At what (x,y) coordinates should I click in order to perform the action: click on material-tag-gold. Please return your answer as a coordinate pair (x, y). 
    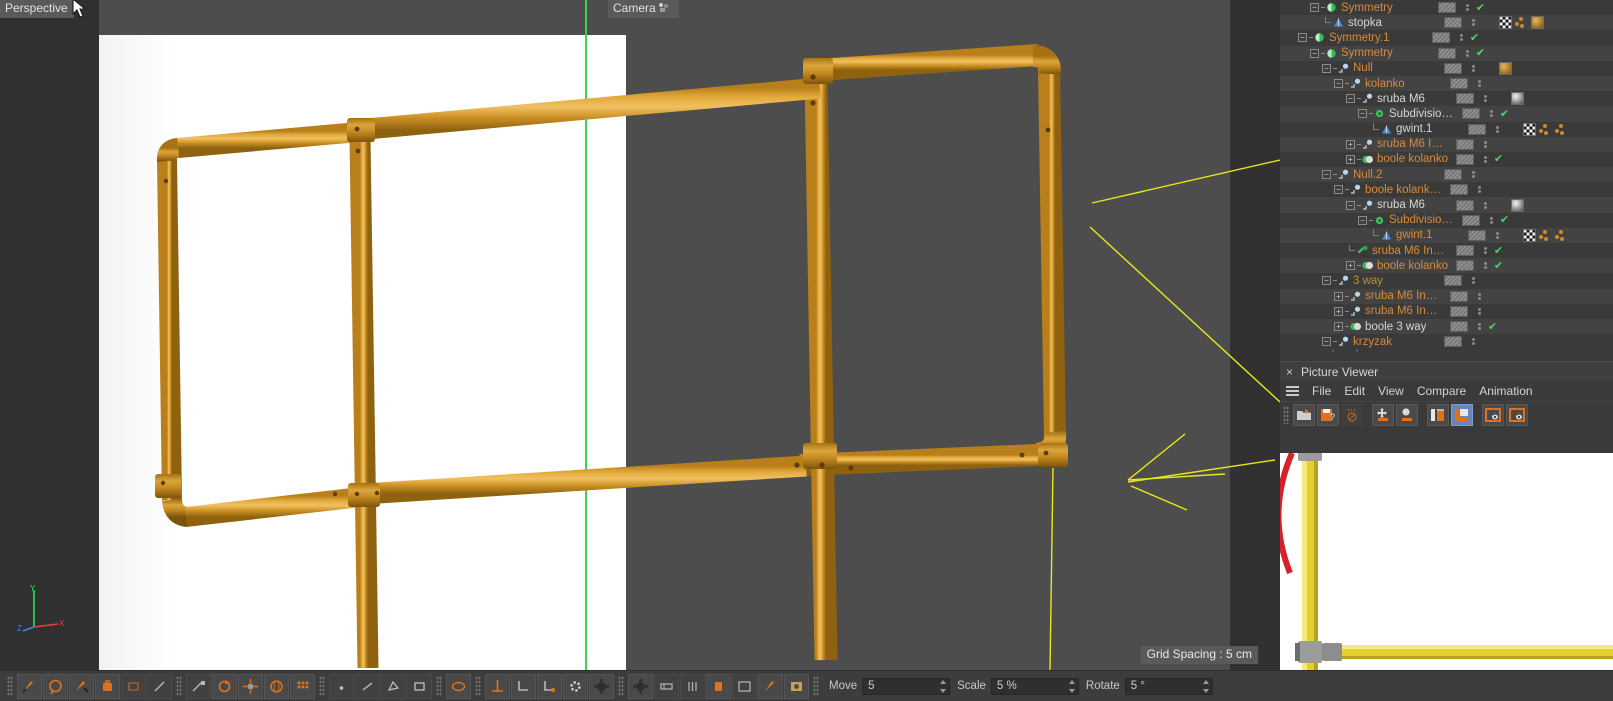
    Looking at the image, I should click on (1505, 68).